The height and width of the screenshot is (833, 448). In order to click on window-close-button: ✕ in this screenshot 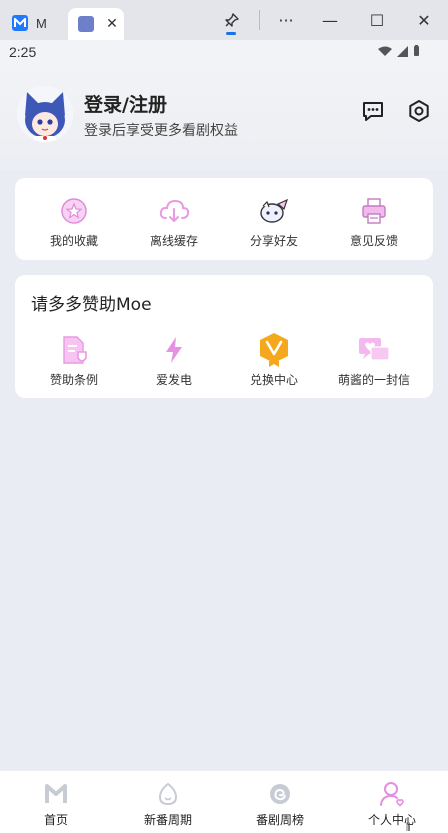, I will do `click(424, 20)`.